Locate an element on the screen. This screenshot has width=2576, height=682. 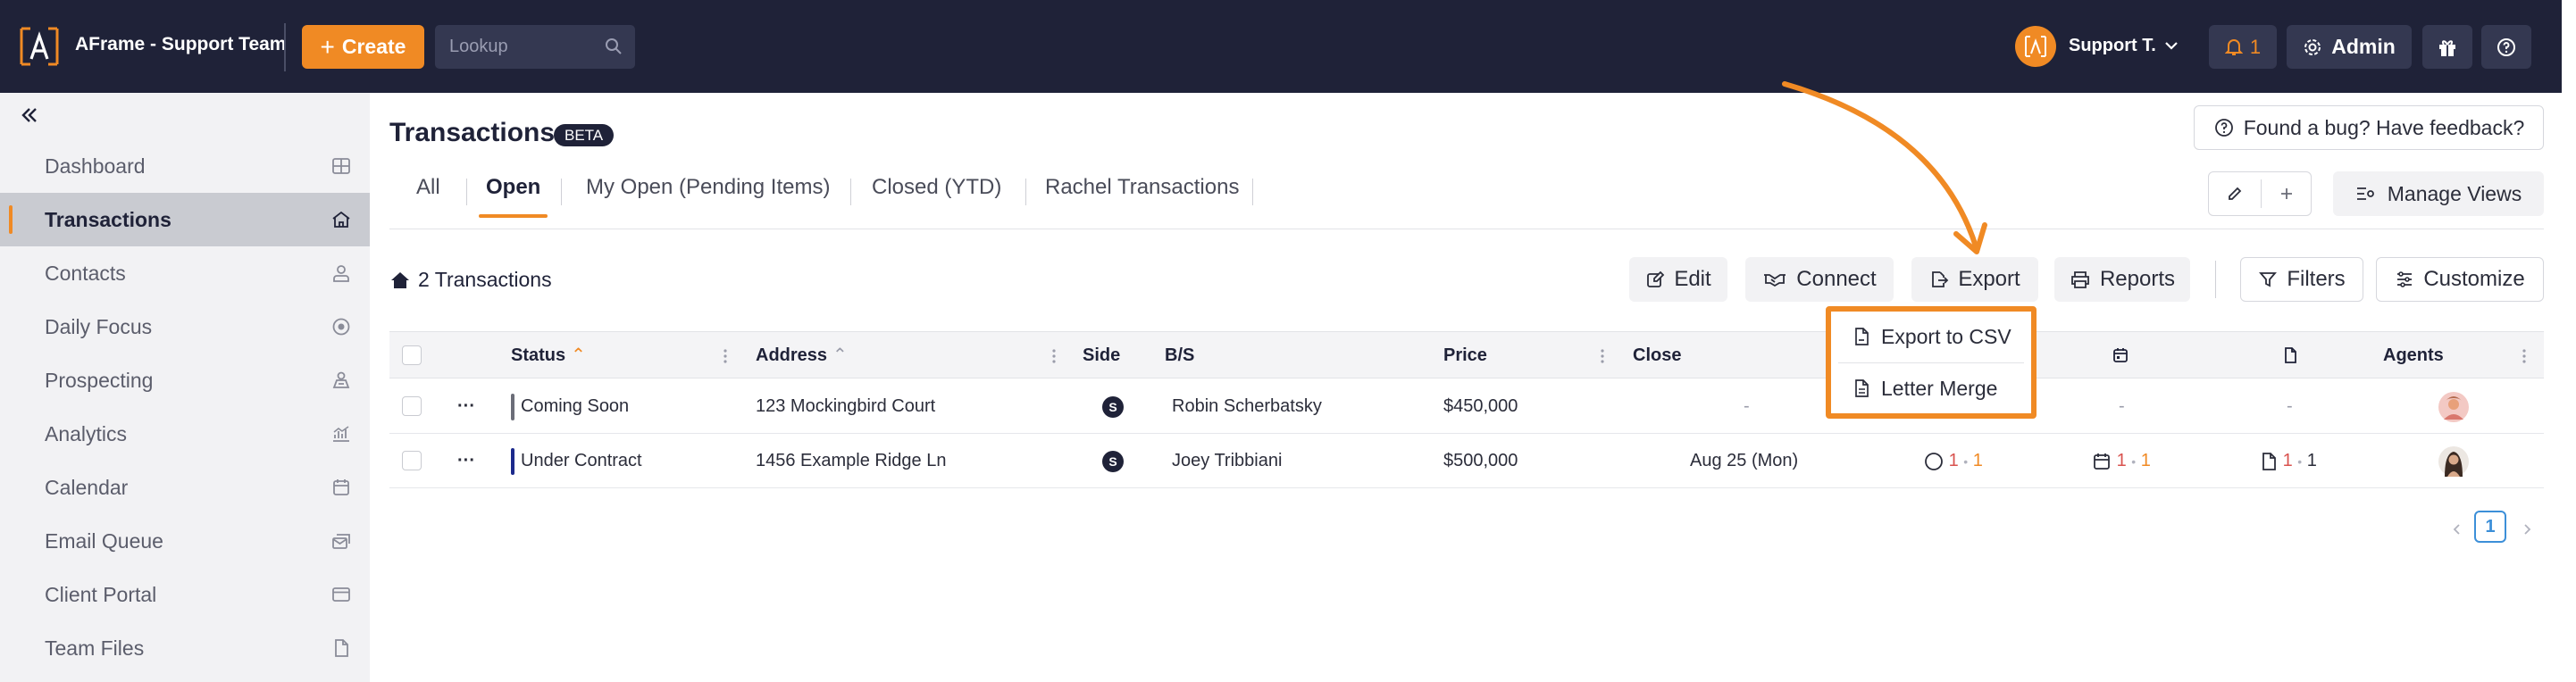
column-bs: B/S is located at coordinates (1179, 355).